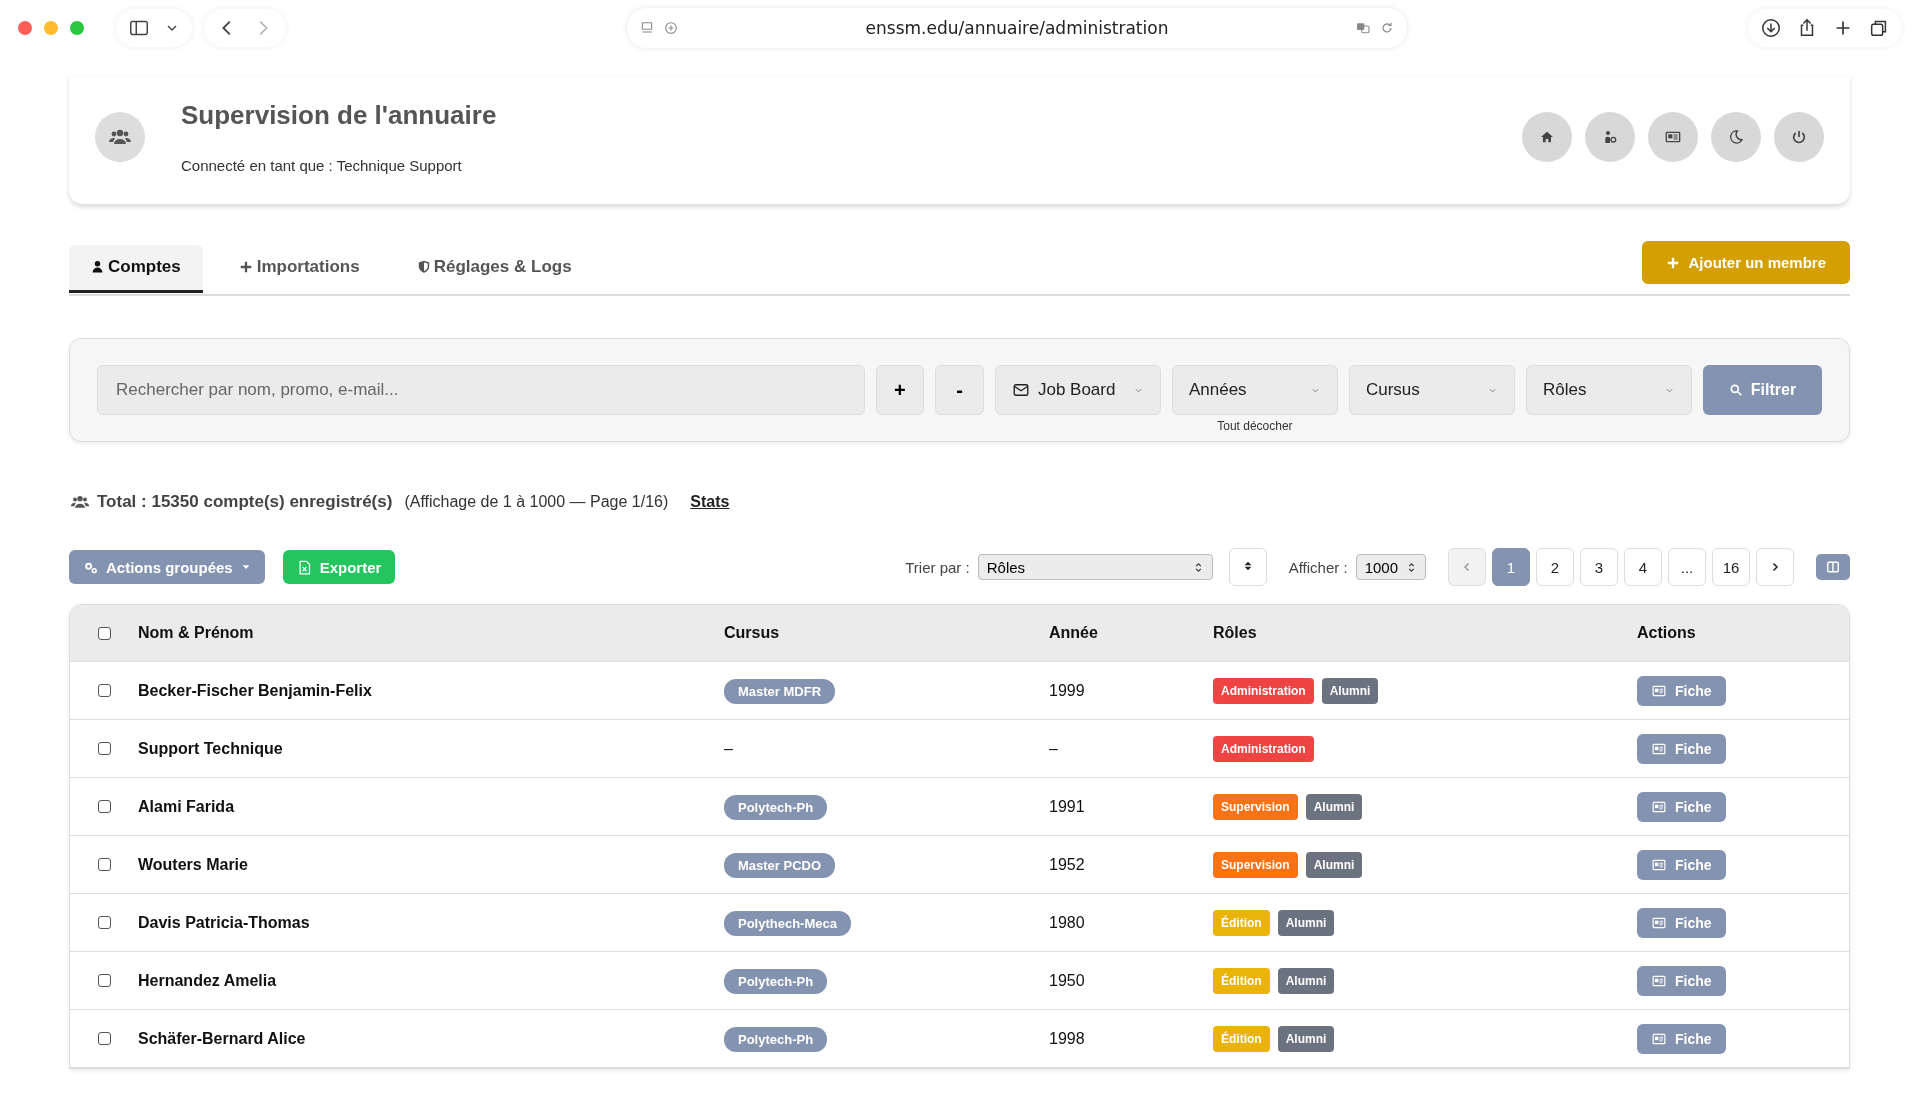 The width and height of the screenshot is (1920, 1096). I want to click on year-cell: 1998, so click(1067, 1038).